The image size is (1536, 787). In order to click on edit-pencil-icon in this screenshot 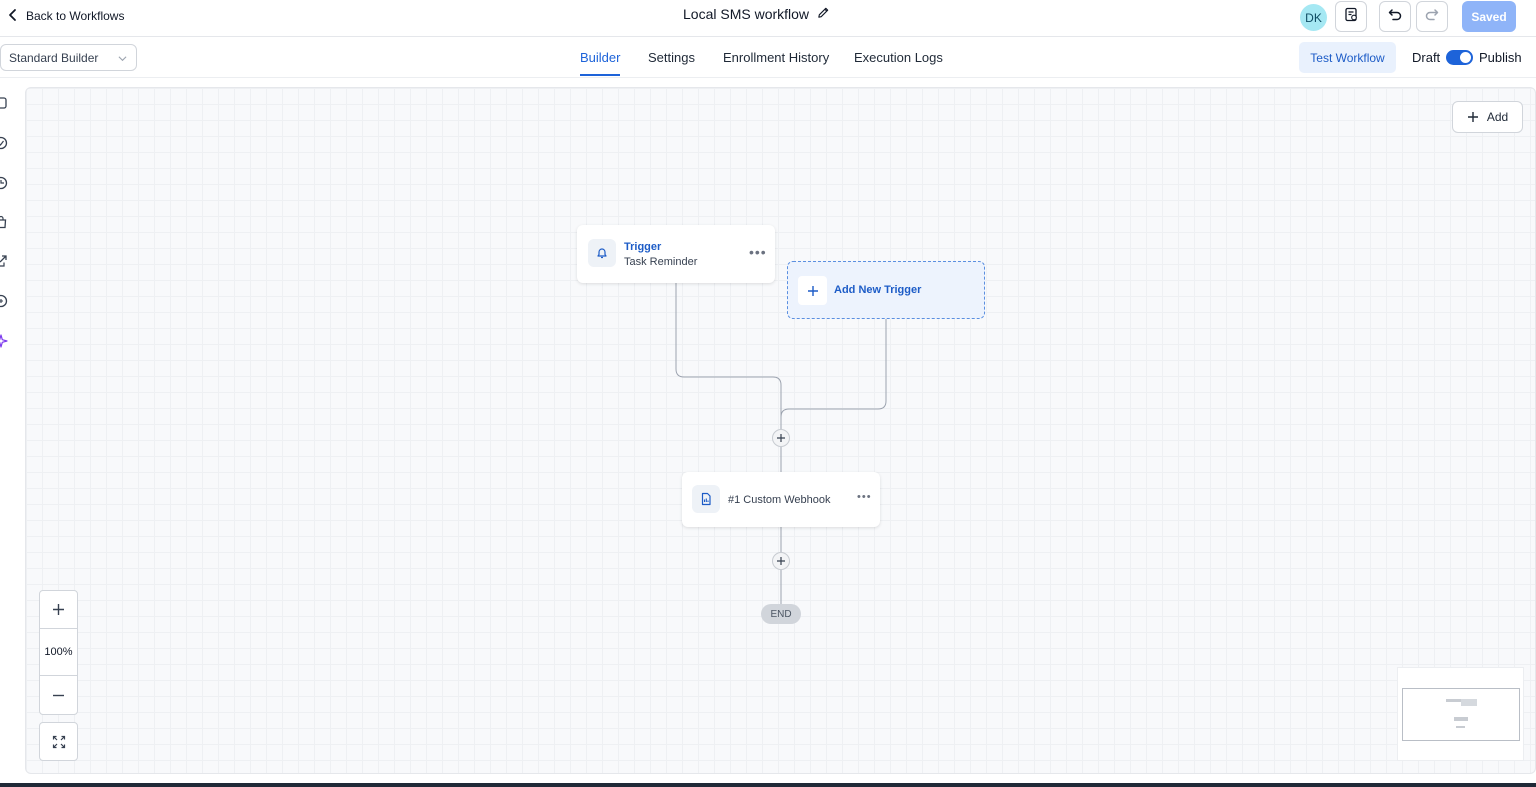, I will do `click(823, 14)`.